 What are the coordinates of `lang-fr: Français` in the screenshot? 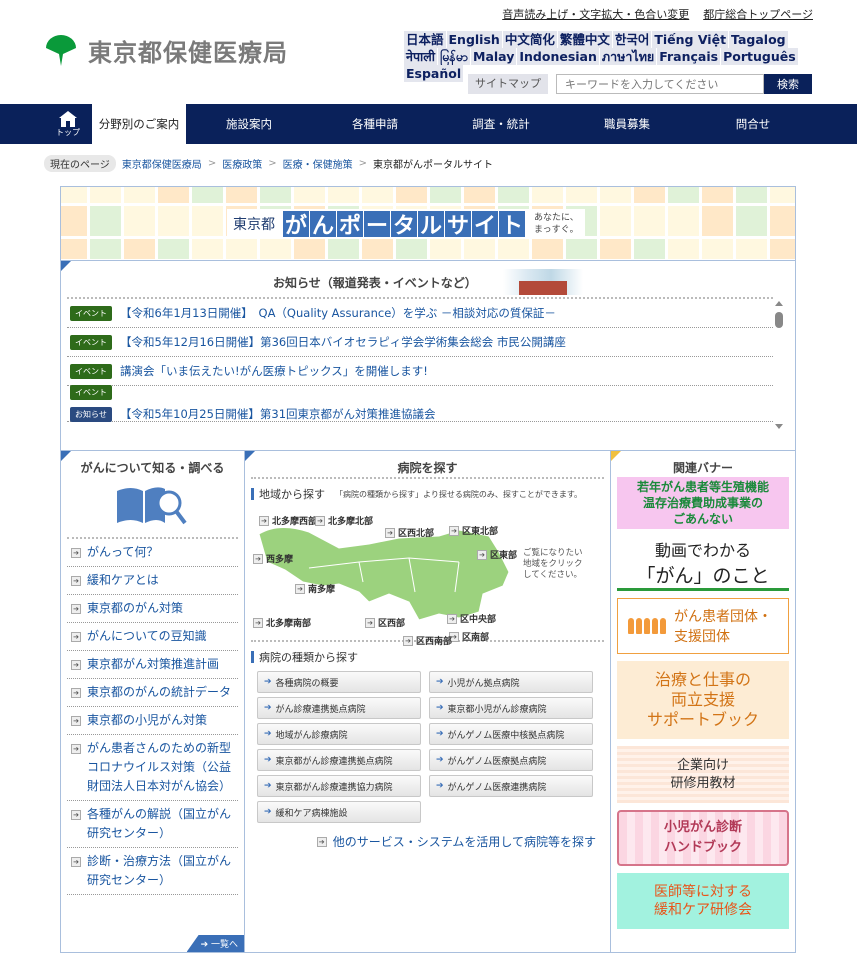 It's located at (689, 56).